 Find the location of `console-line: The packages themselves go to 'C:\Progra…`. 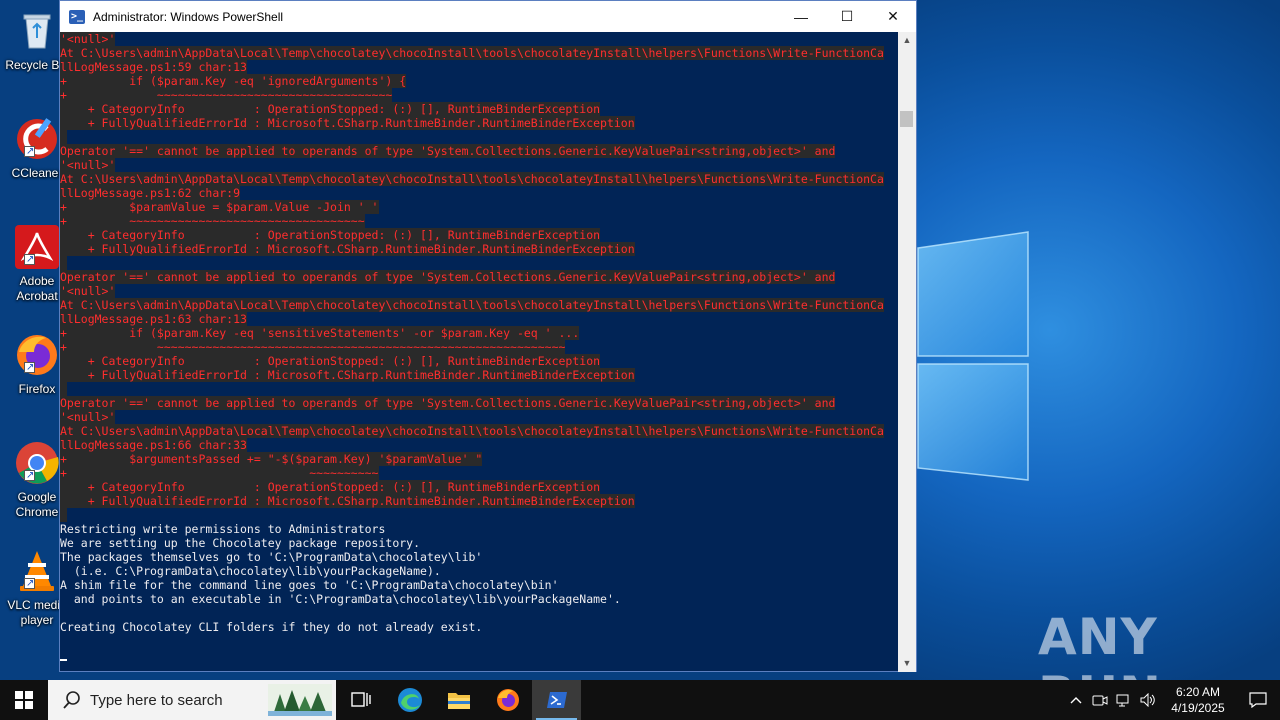

console-line: The packages themselves go to 'C:\Progra… is located at coordinates (479, 557).